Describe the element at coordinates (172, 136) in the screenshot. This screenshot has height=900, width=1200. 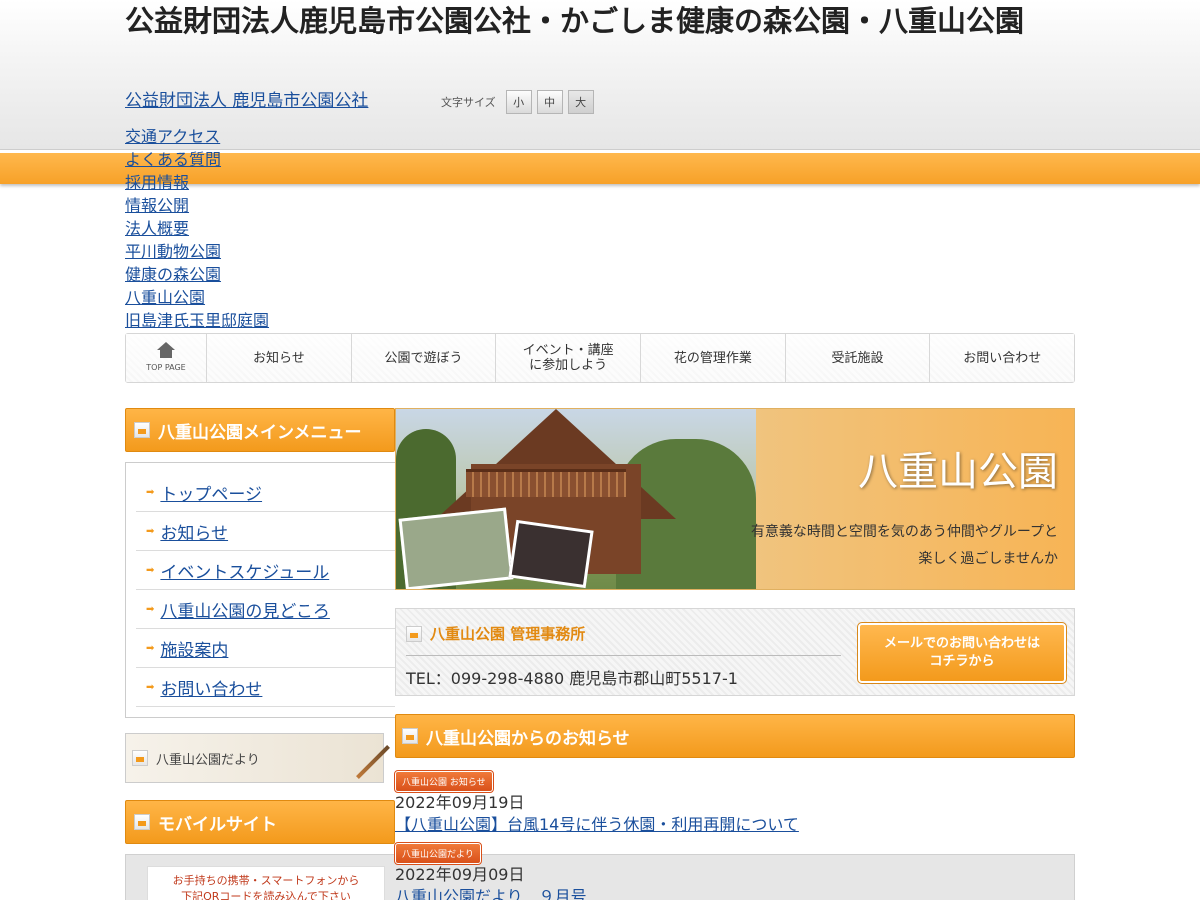
I see `link-access: 交通アクセス` at that location.